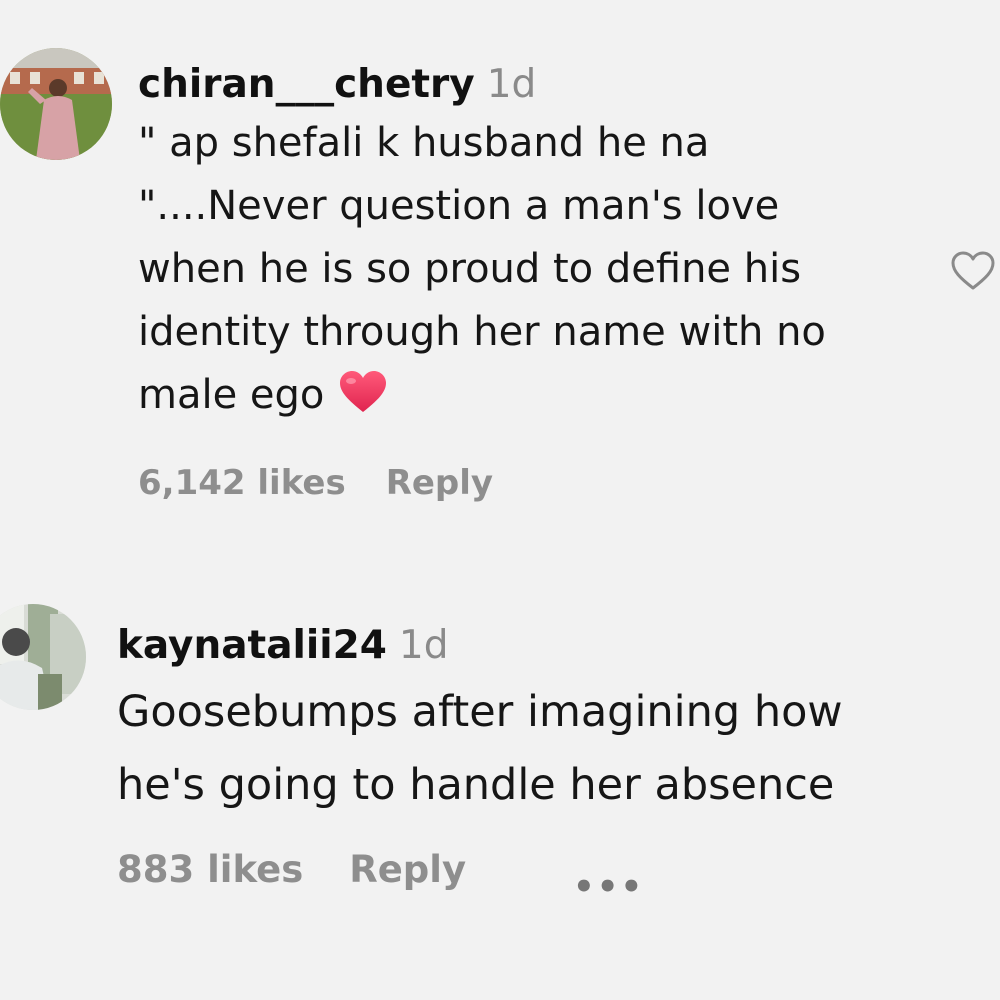 The height and width of the screenshot is (1000, 1000). I want to click on likes-count: 6,142 likes, so click(242, 483).